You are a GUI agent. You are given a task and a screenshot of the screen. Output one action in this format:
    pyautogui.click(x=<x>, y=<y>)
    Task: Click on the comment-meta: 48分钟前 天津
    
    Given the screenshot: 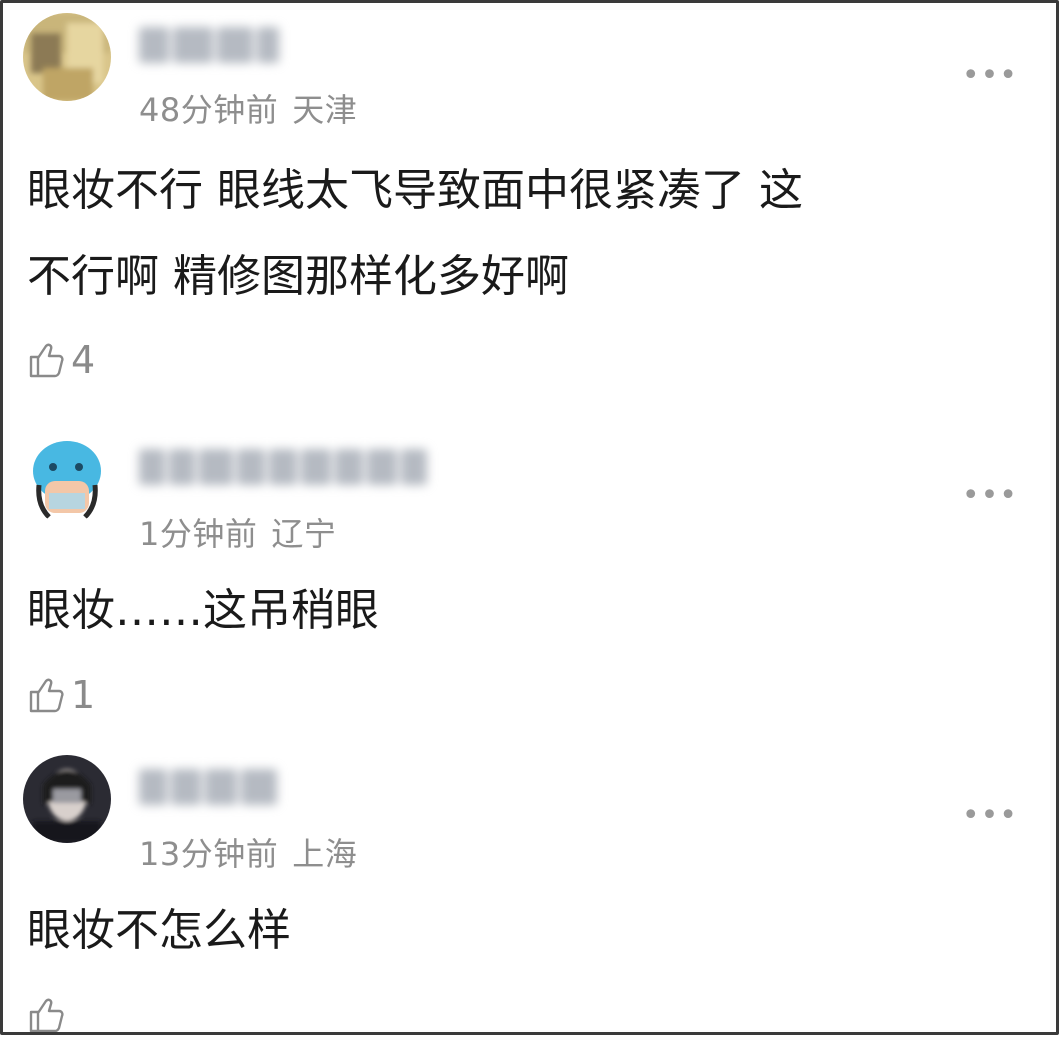 What is the action you would take?
    pyautogui.click(x=248, y=108)
    